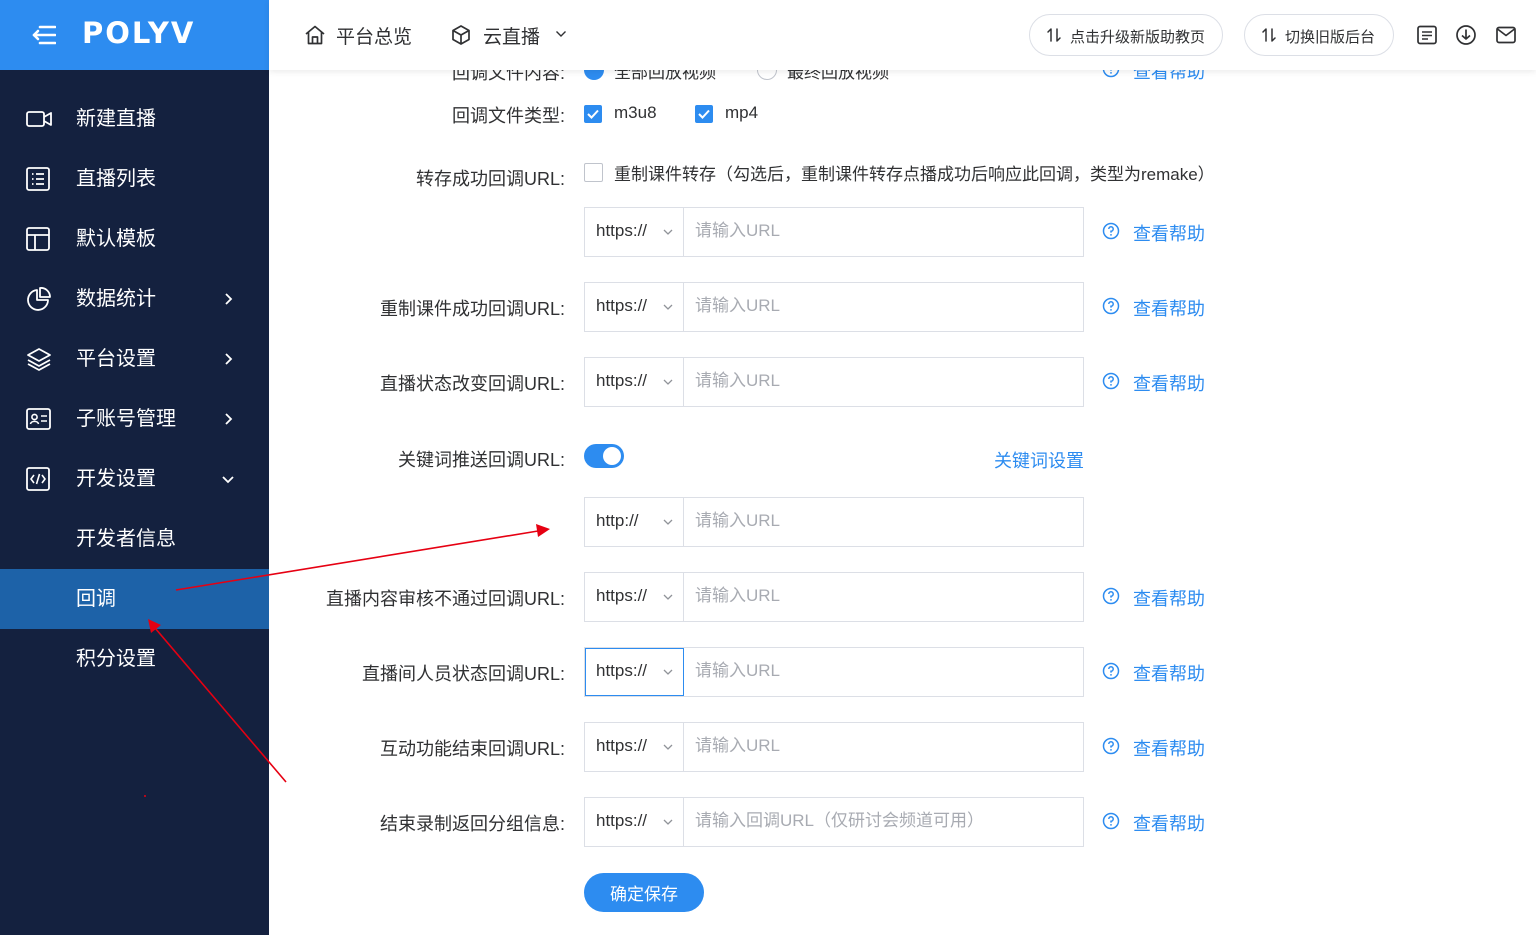 The width and height of the screenshot is (1536, 935). Describe the element at coordinates (116, 239) in the screenshot. I see `sidebar-item-label: 默认模板` at that location.